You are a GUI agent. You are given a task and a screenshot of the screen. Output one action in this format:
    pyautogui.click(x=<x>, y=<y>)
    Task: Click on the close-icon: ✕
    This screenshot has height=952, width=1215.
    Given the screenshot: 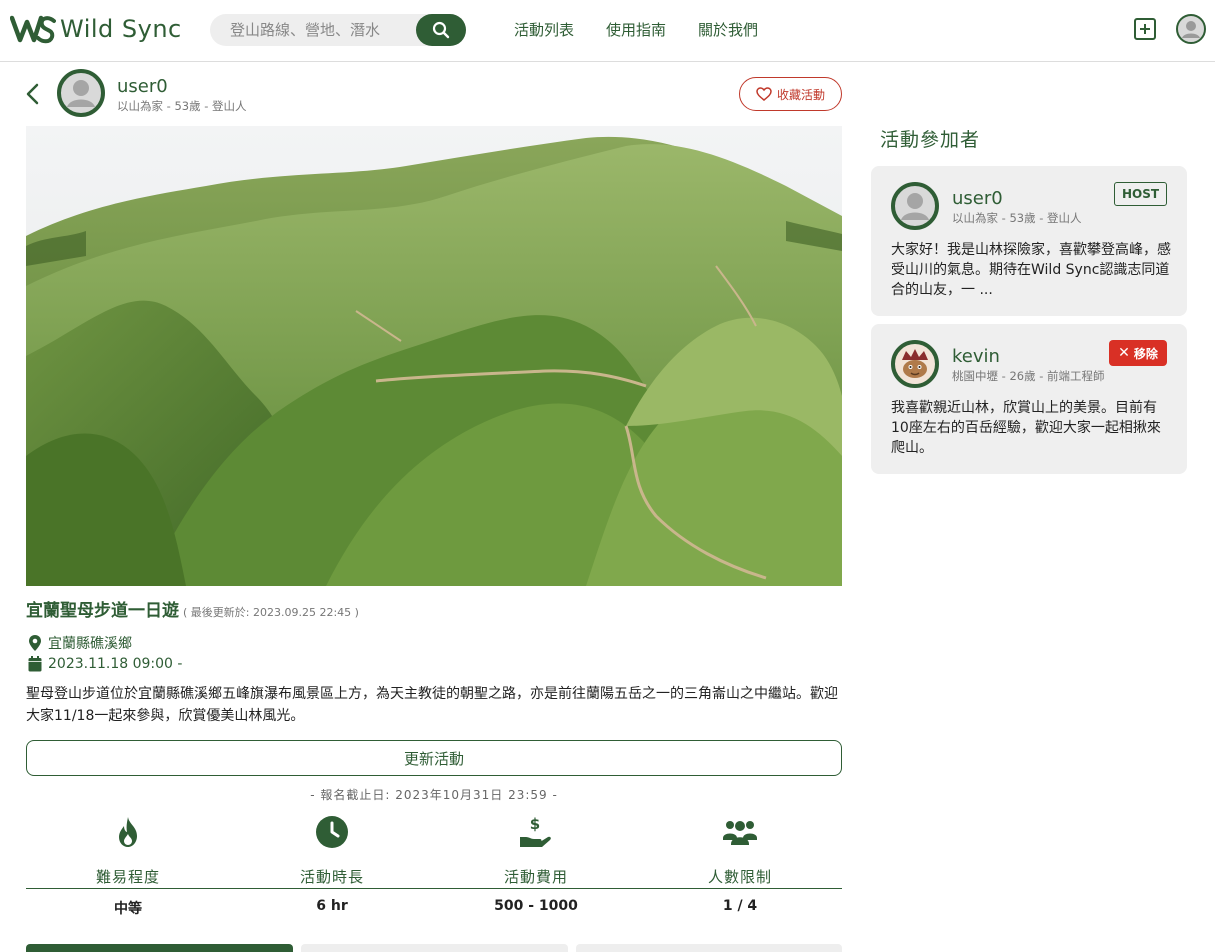 What is the action you would take?
    pyautogui.click(x=1124, y=353)
    